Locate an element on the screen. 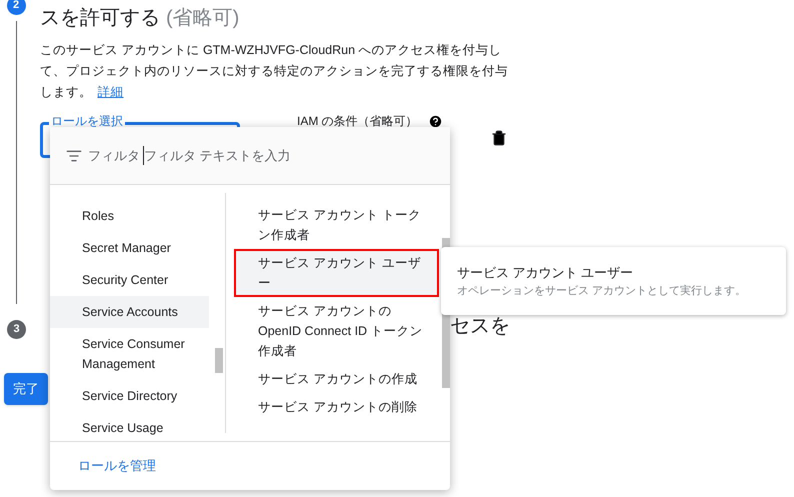  condition-label: IAM の条件（省略可） is located at coordinates (357, 121).